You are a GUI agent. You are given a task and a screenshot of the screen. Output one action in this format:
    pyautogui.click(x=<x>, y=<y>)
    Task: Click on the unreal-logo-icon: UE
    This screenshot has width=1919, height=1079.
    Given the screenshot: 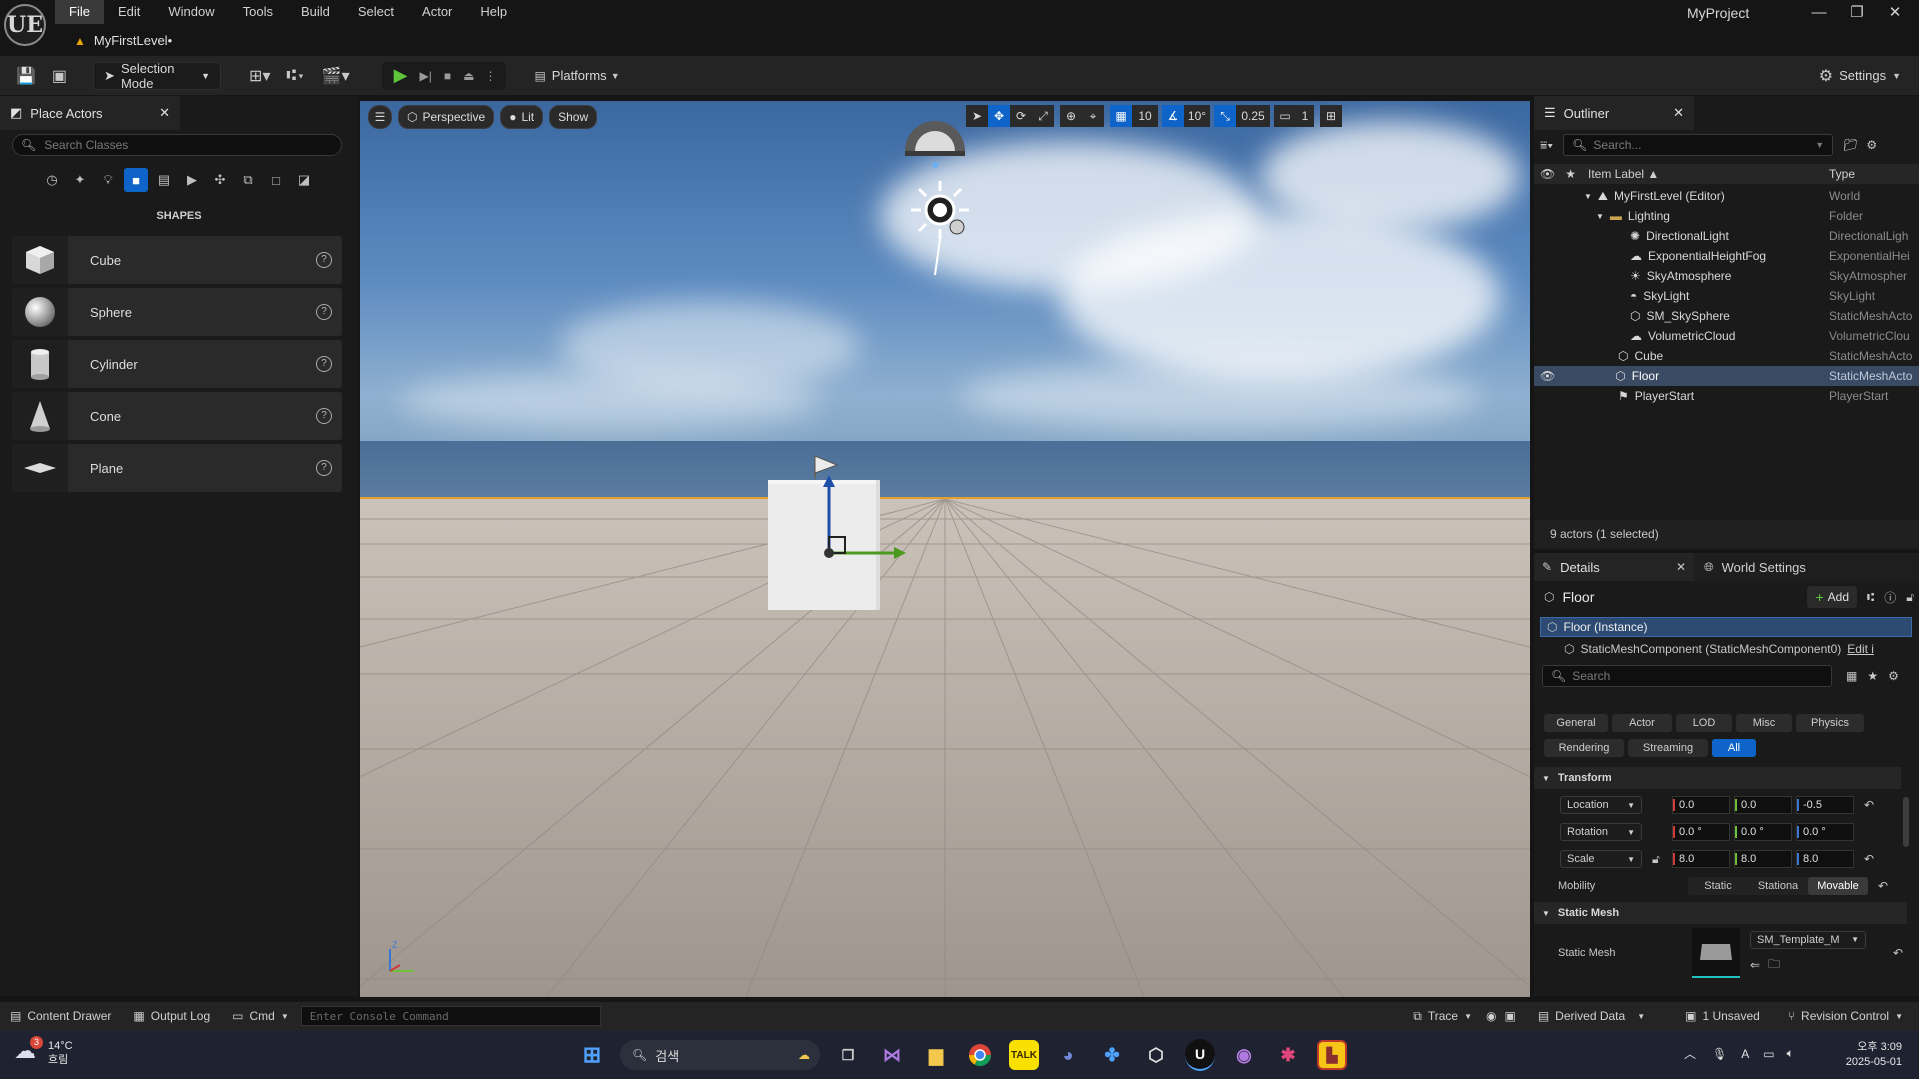 What is the action you would take?
    pyautogui.click(x=25, y=25)
    